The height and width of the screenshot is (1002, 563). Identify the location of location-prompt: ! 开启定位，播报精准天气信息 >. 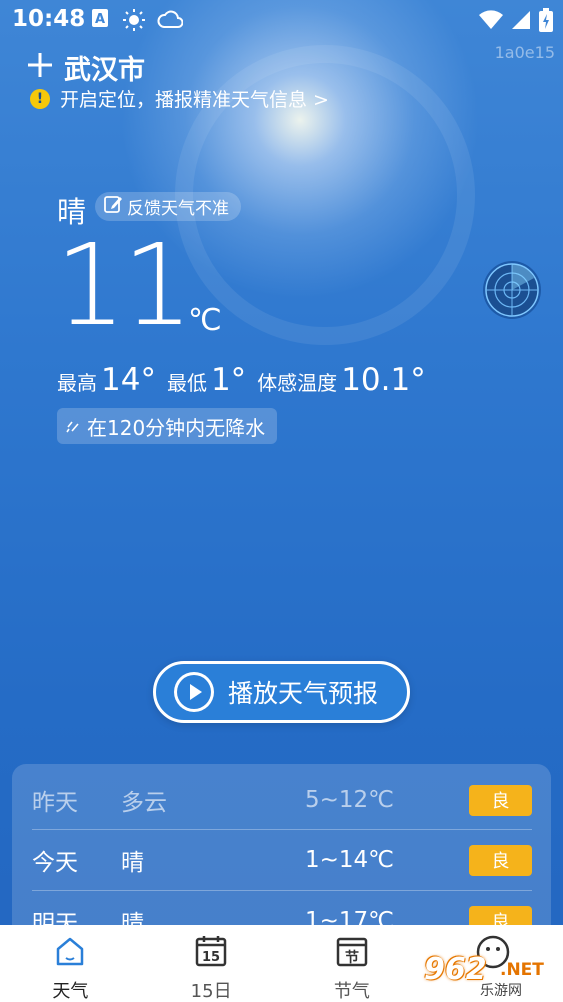
(179, 98).